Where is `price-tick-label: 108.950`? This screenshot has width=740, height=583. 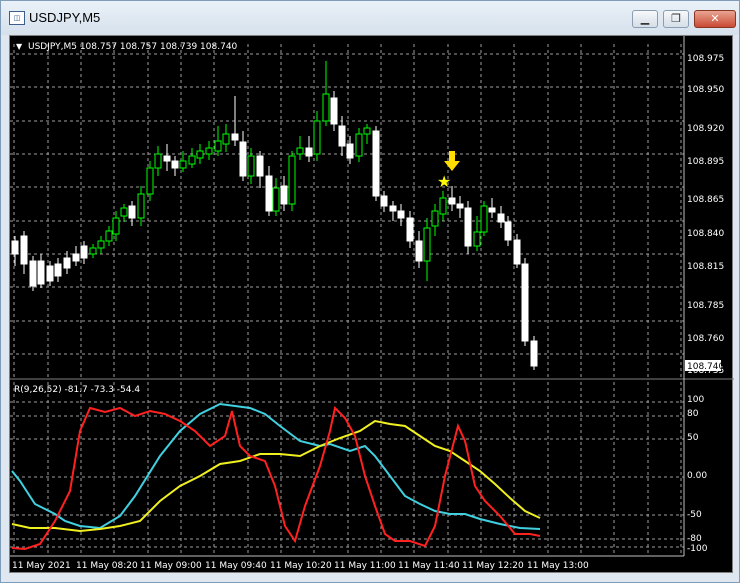 price-tick-label: 108.950 is located at coordinates (705, 90).